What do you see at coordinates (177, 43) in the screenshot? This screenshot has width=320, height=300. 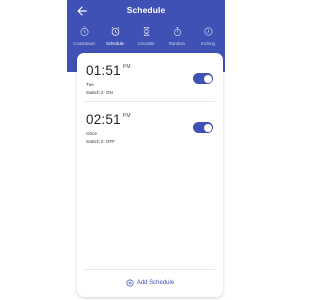 I see `tab-label: Random` at bounding box center [177, 43].